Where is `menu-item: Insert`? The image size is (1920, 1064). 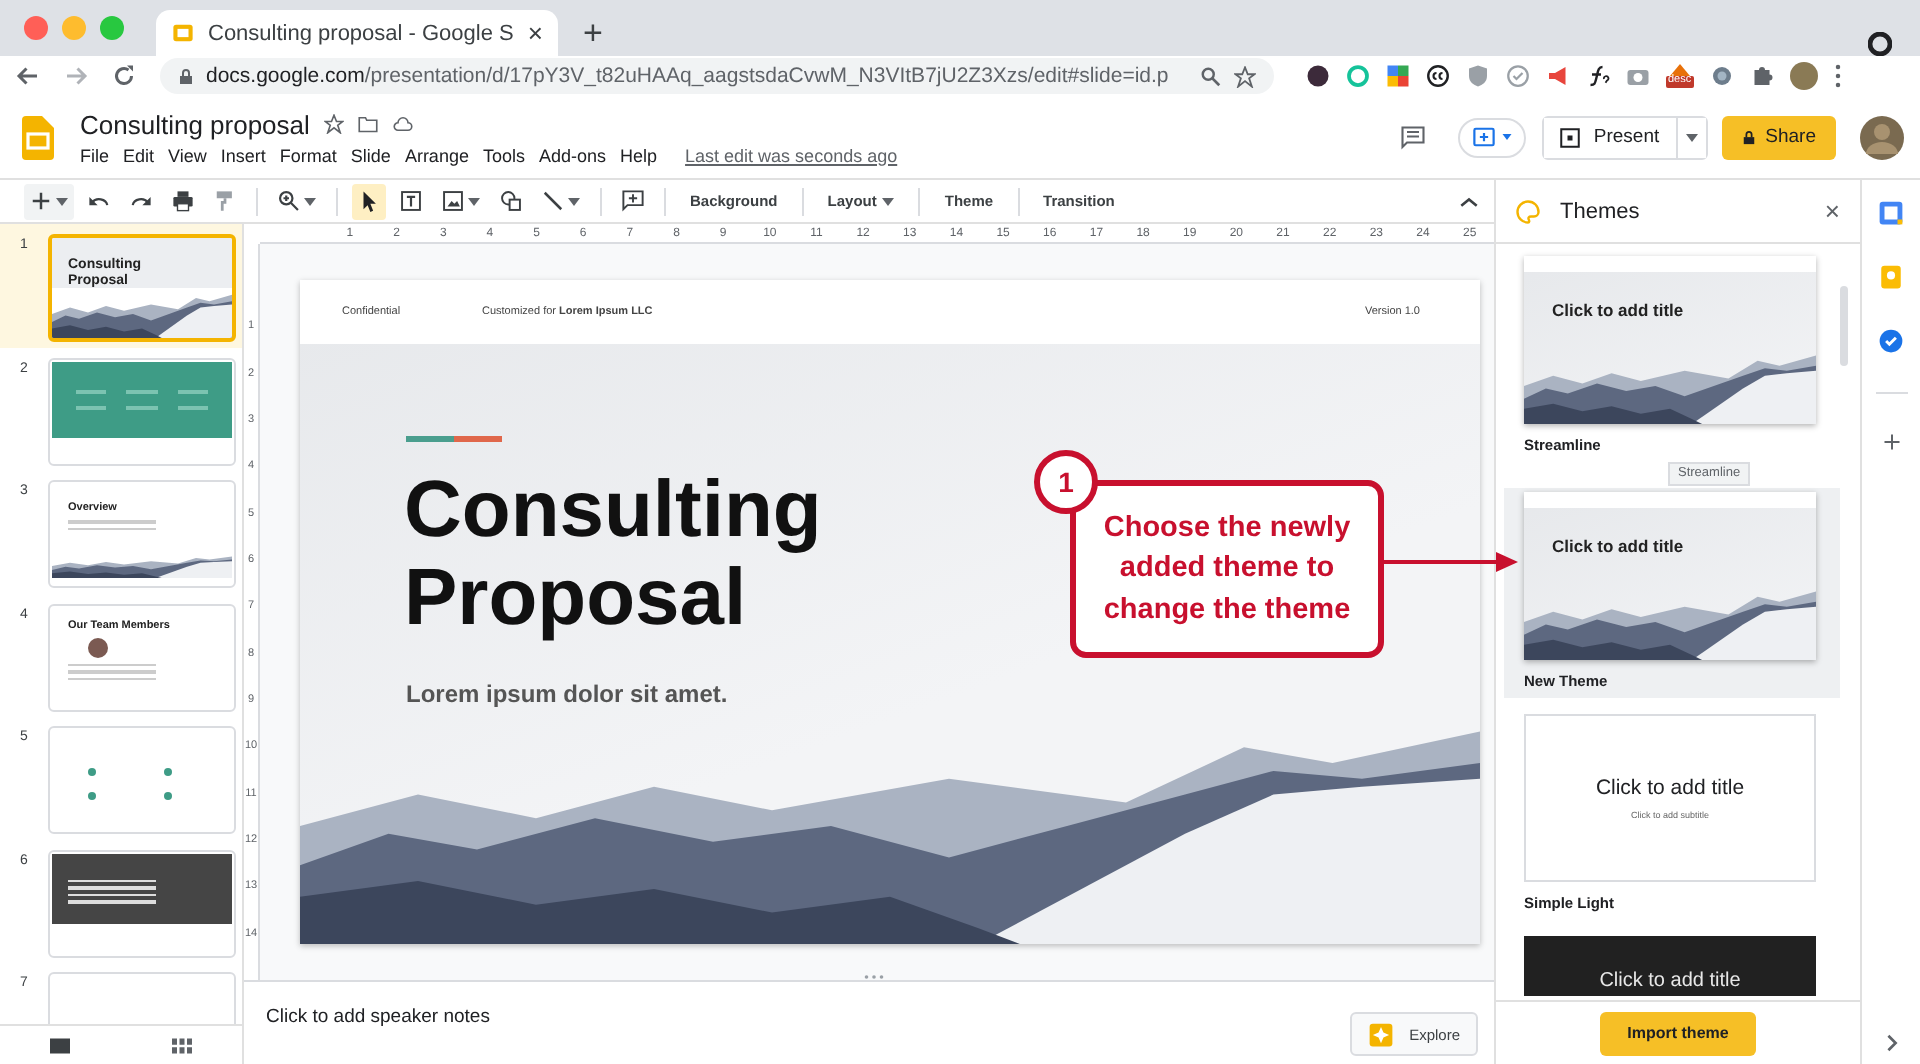 menu-item: Insert is located at coordinates (243, 155).